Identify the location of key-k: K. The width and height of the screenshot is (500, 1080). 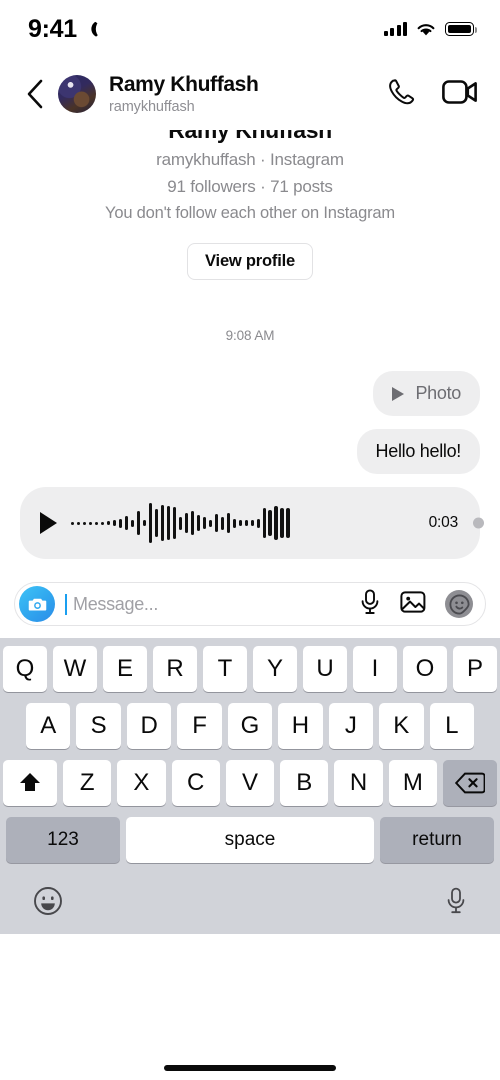
(401, 726).